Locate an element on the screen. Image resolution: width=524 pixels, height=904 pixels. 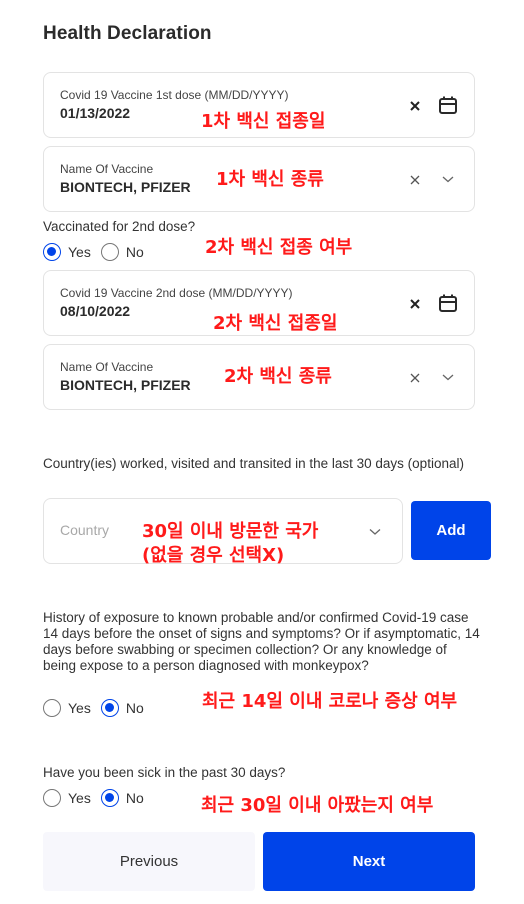
annotation-dose2-date: 2차 백신 접종일 is located at coordinates (275, 323).